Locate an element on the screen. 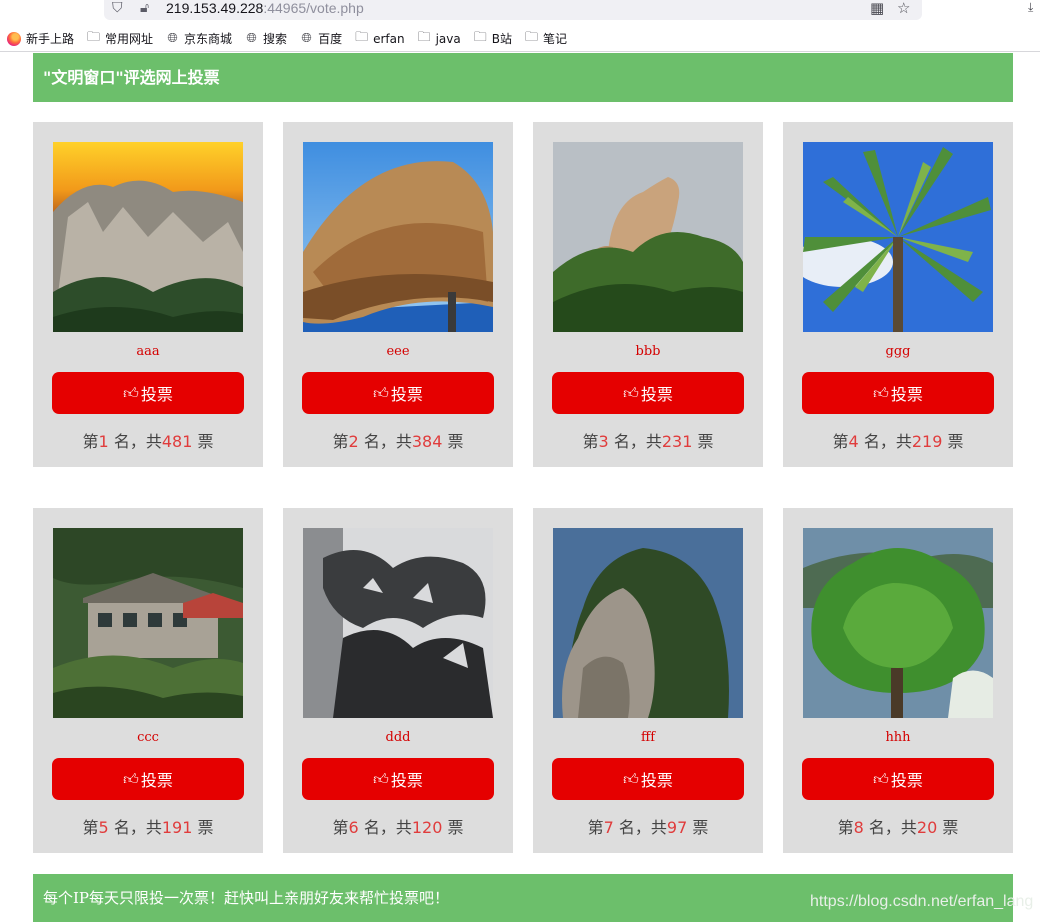 This screenshot has width=1040, height=922. candidate-name: aaa is located at coordinates (148, 351).